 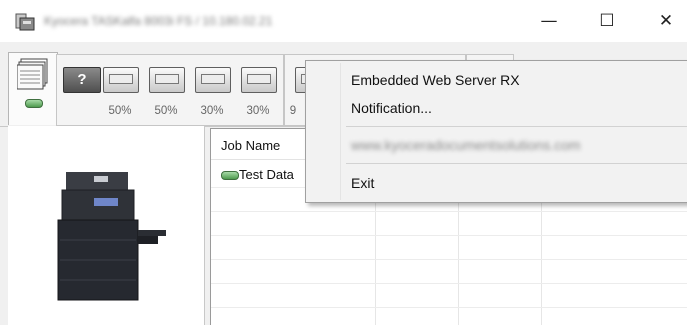 I want to click on menu-item-exit: Exit, so click(x=496, y=183).